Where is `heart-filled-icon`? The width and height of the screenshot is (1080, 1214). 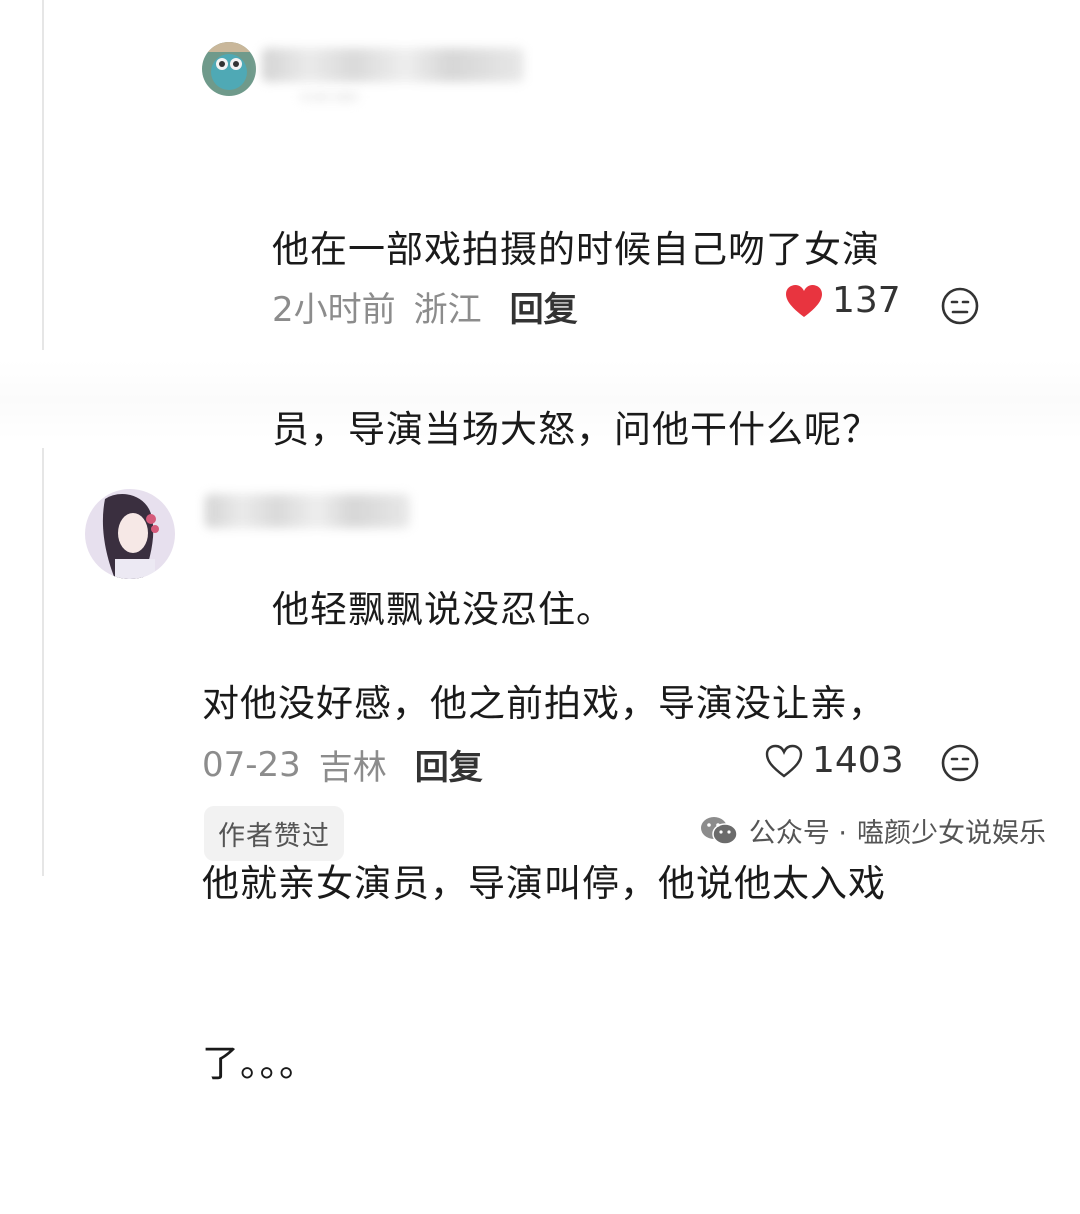
heart-filled-icon is located at coordinates (804, 300).